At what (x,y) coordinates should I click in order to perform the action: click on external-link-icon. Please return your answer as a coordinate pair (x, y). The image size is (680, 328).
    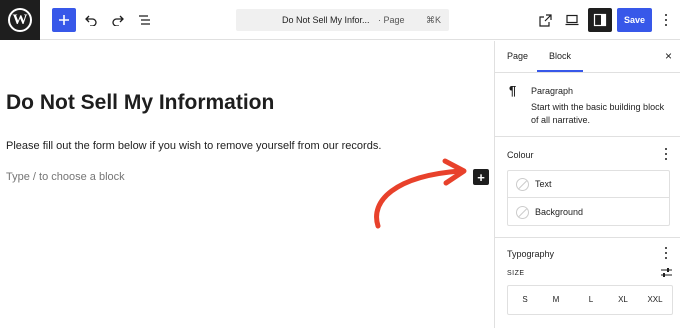
    Looking at the image, I should click on (545, 20).